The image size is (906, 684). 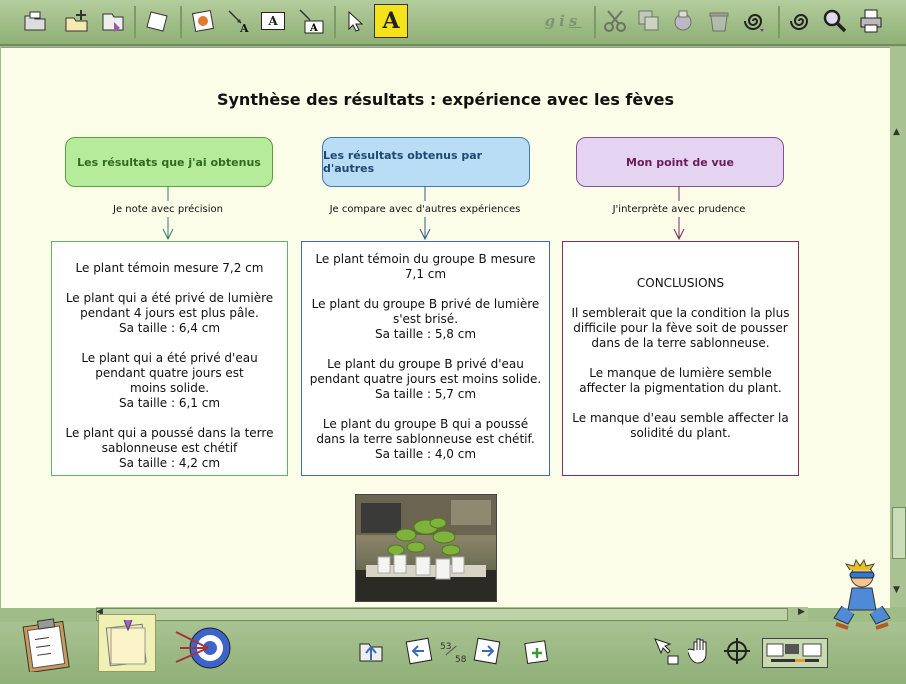 What do you see at coordinates (719, 21) in the screenshot?
I see `trash-icon` at bounding box center [719, 21].